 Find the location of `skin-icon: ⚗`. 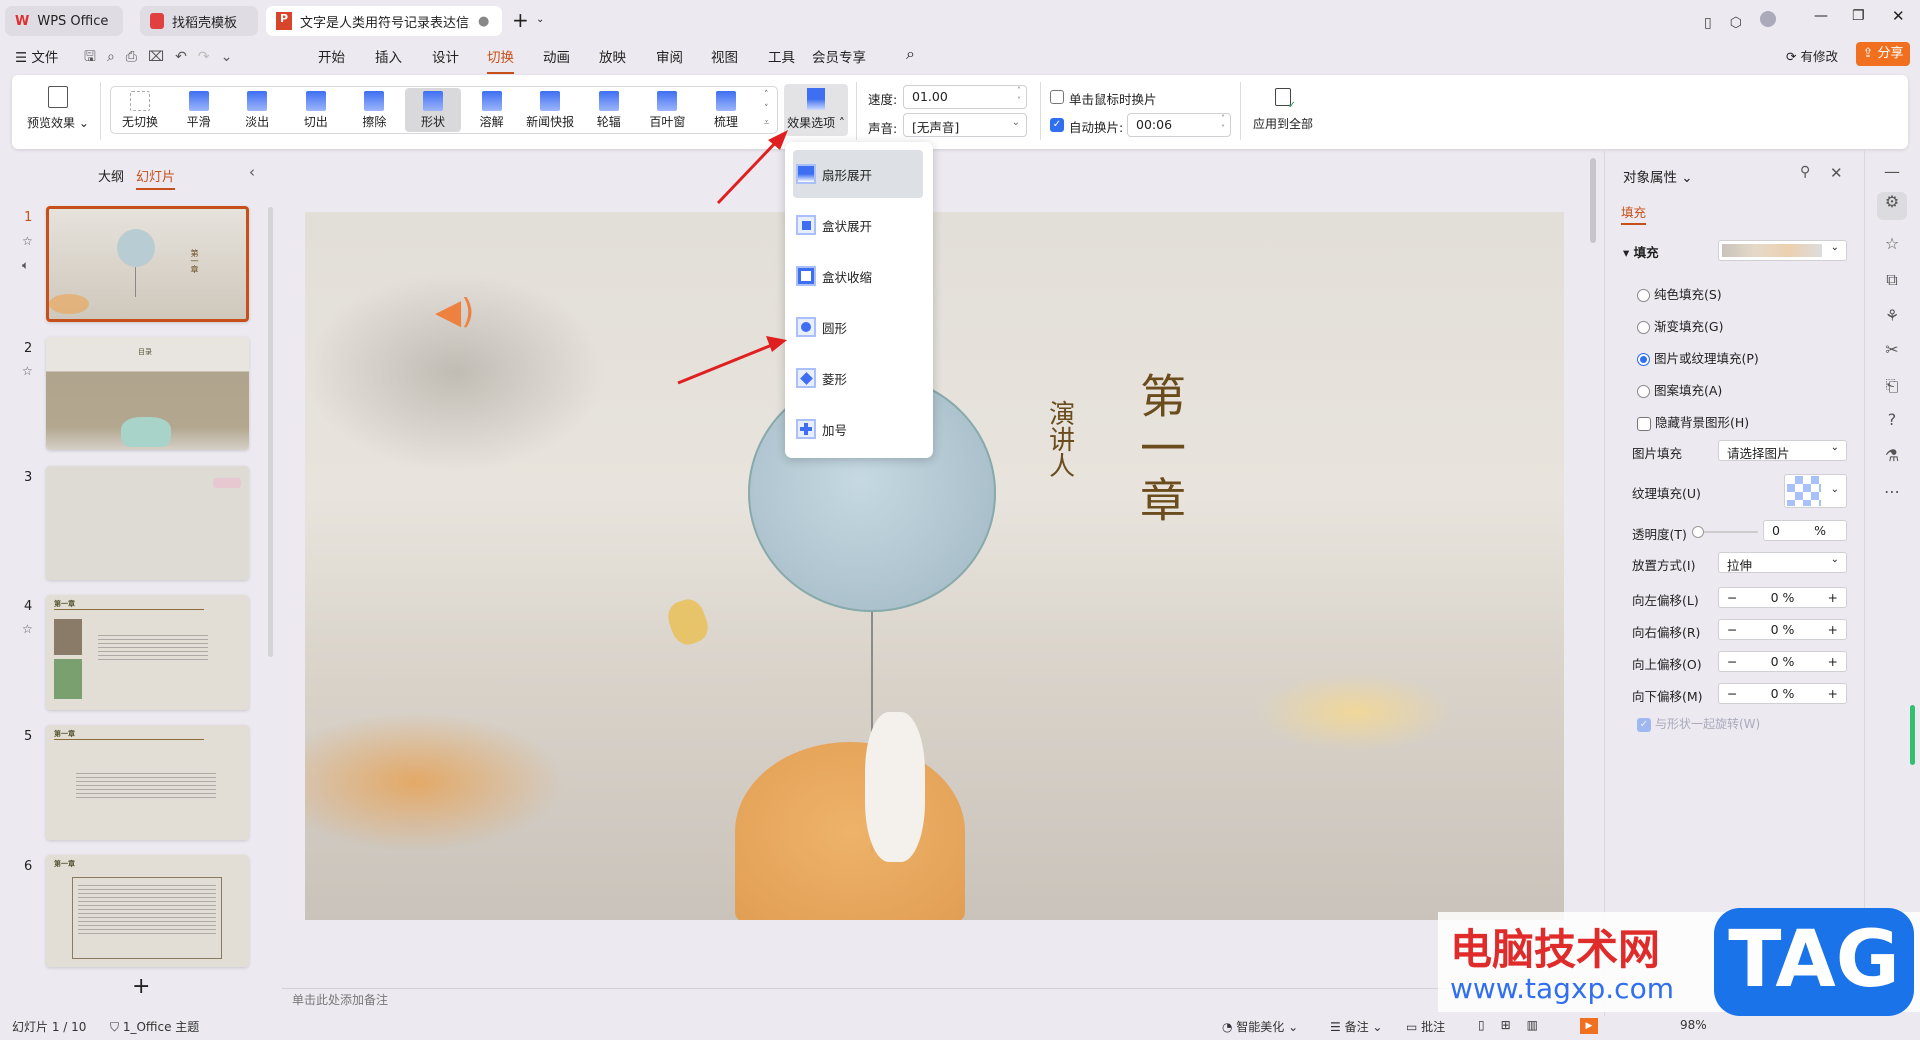

skin-icon: ⚗ is located at coordinates (1892, 458).